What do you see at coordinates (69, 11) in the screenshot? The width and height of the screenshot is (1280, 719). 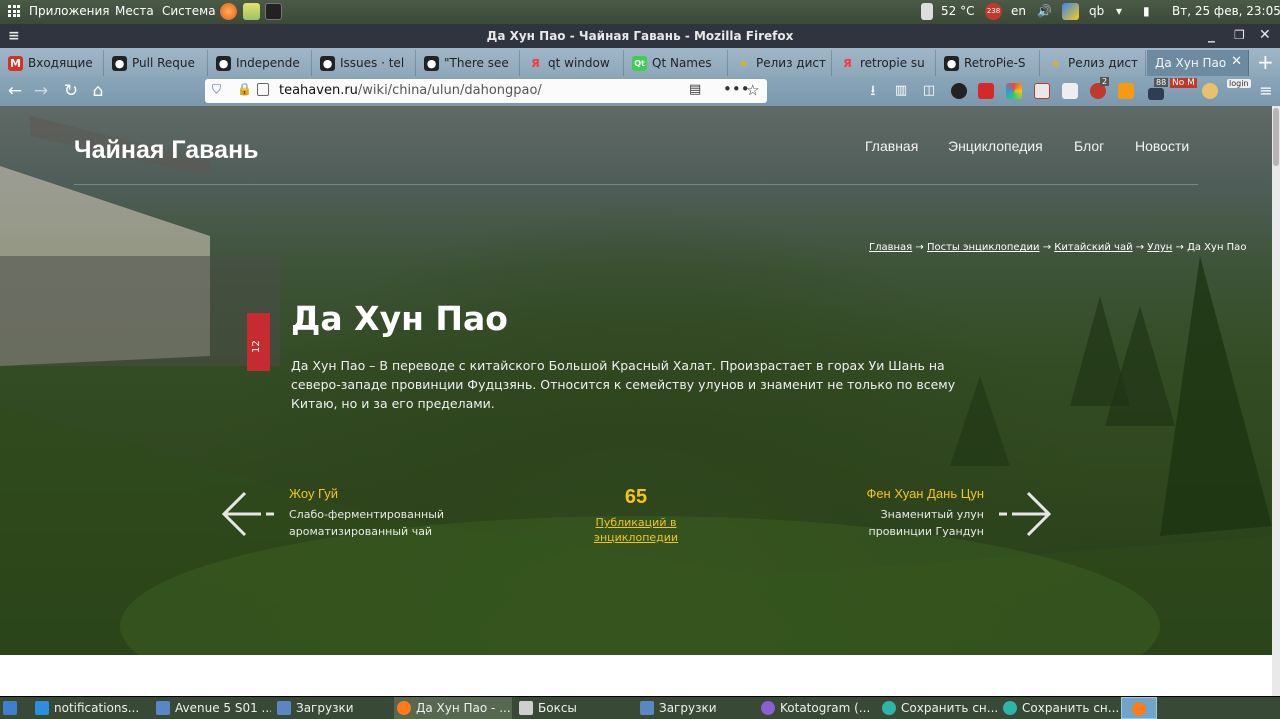 I see `menu-applications: Приложения` at bounding box center [69, 11].